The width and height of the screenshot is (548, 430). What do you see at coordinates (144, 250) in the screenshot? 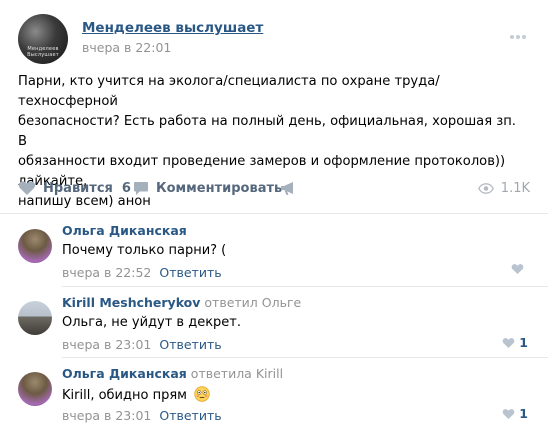
I see `comment-text: Почему только парни? (` at bounding box center [144, 250].